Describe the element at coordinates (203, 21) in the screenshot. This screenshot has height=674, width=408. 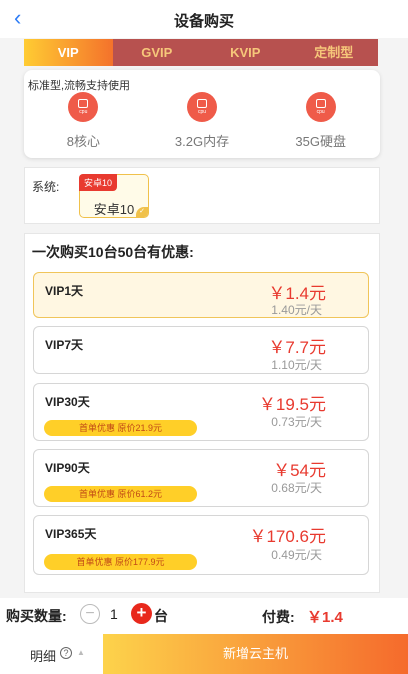
I see `page-title: 设备购买` at that location.